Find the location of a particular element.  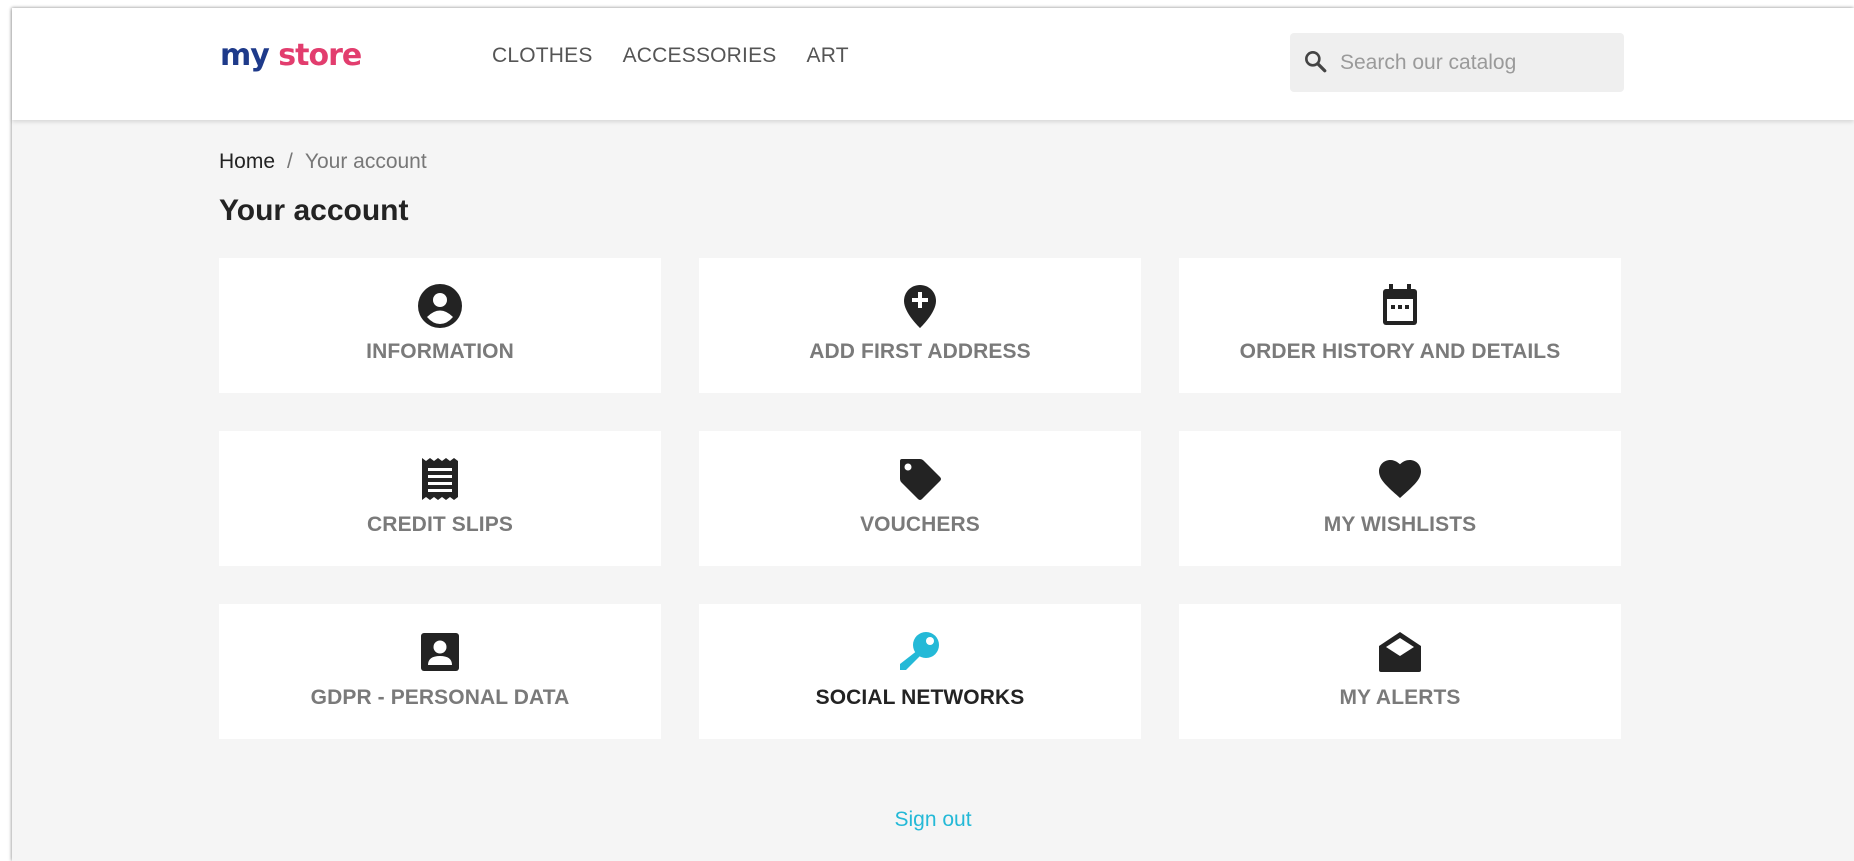

card-credit-slips: CREDIT SLIPS is located at coordinates (440, 498).